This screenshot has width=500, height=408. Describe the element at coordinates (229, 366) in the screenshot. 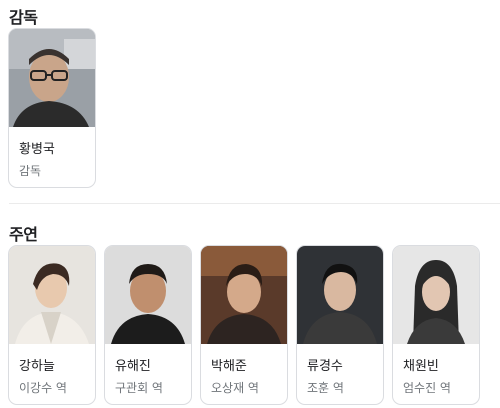

I see `person-name: 박해준` at that location.